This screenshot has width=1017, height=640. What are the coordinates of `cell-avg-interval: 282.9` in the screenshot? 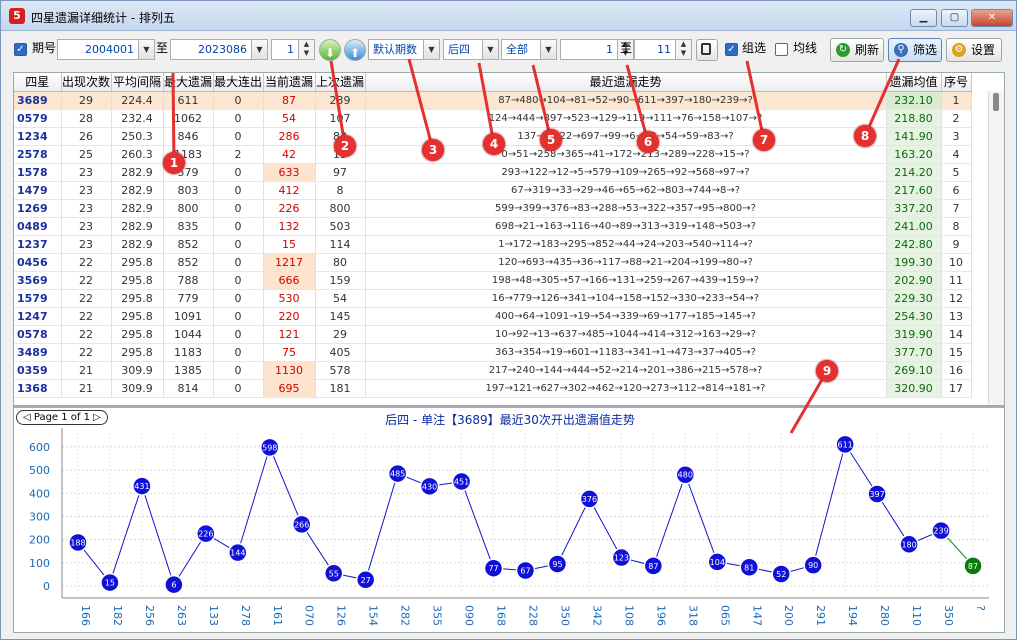 It's located at (137, 244).